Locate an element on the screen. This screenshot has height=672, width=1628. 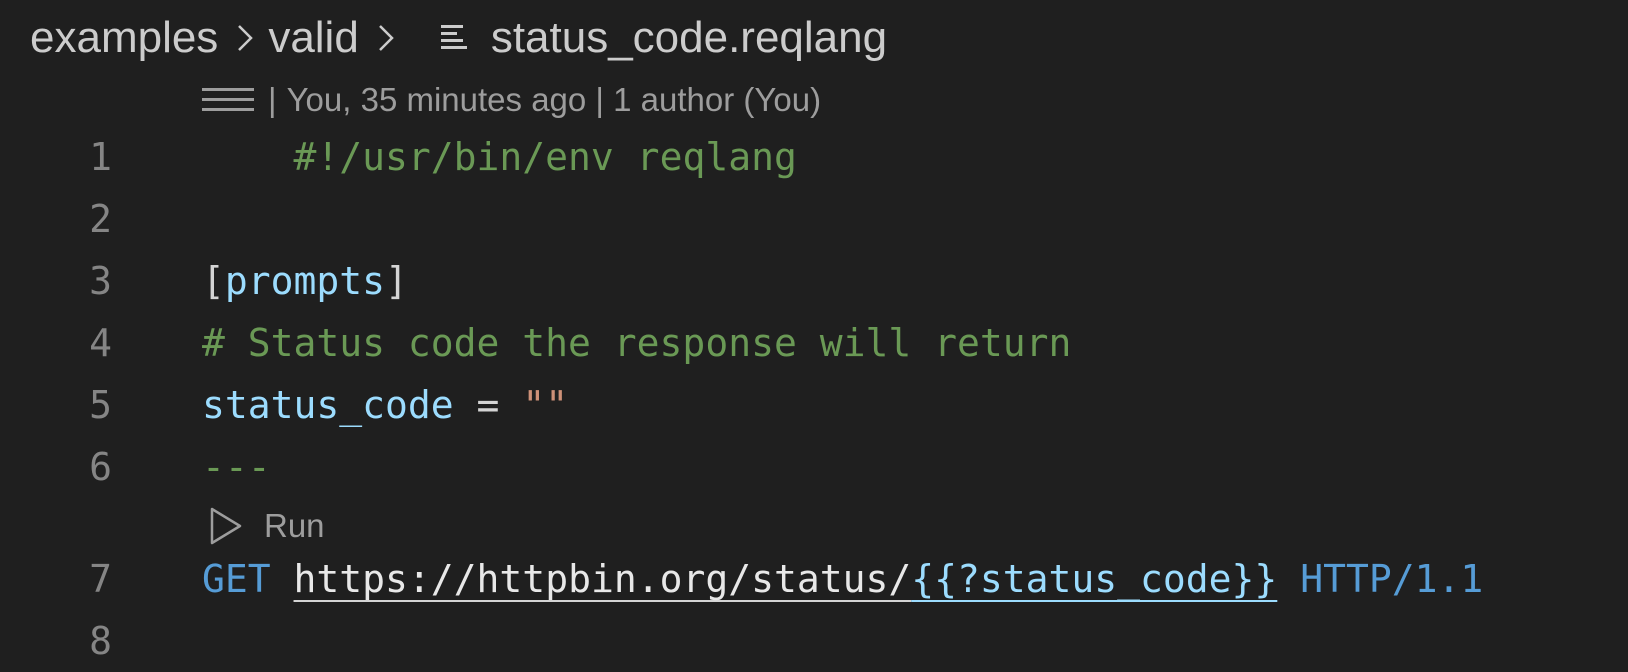
play-outline-icon is located at coordinates (226, 526).